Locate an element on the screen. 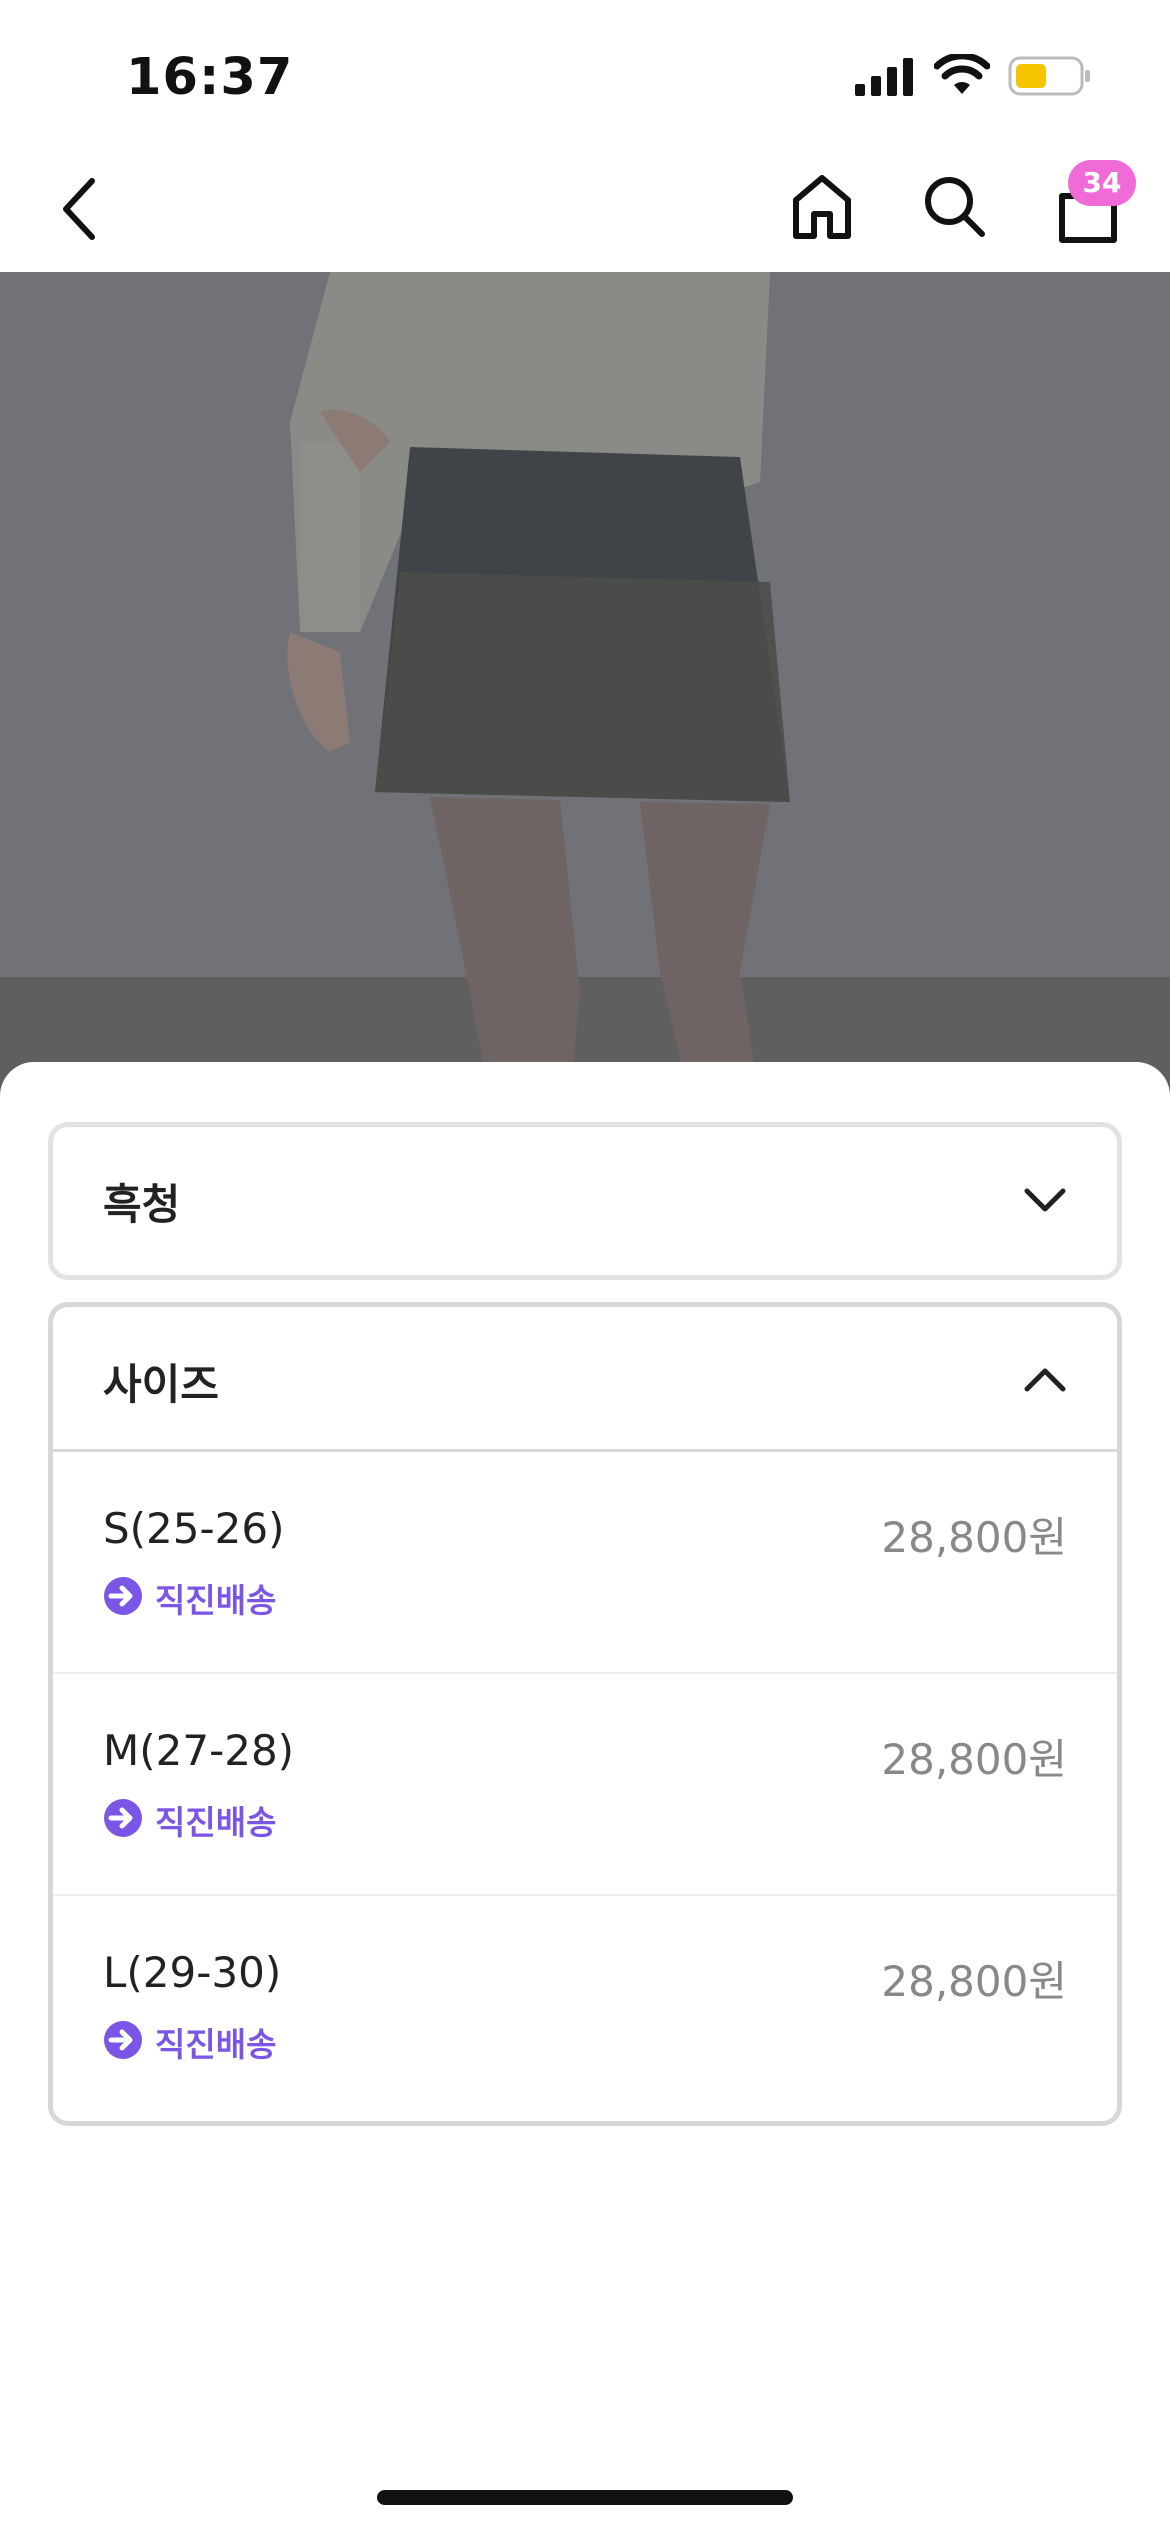  home-icon is located at coordinates (822, 206).